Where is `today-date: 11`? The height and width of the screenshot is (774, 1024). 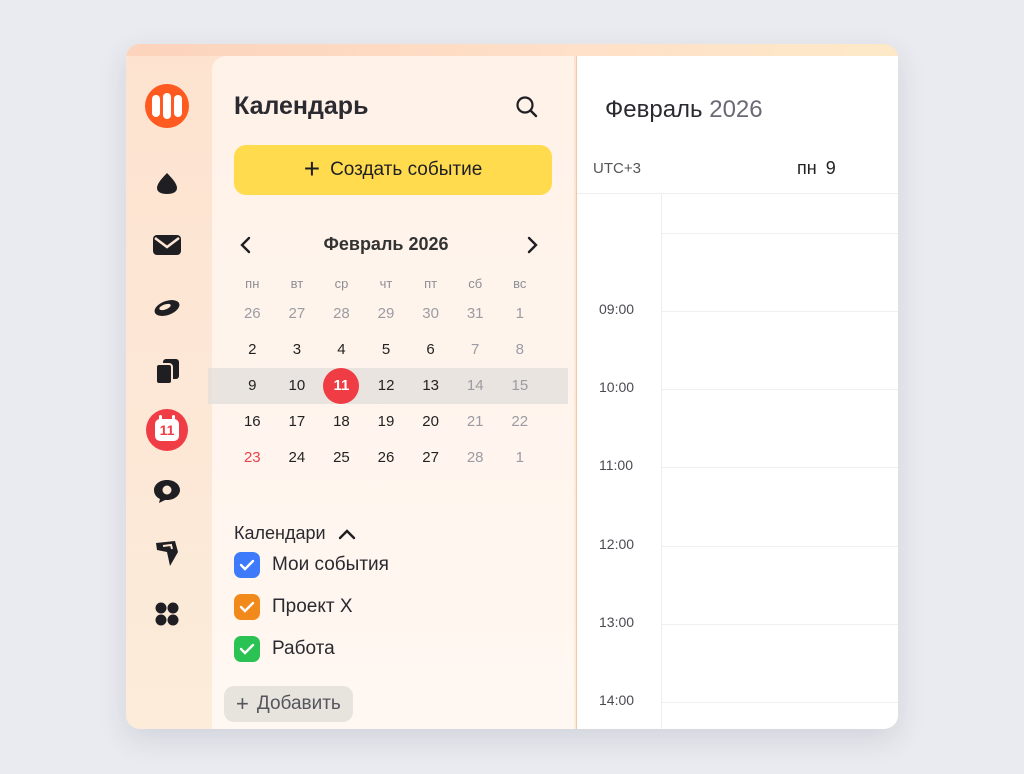 today-date: 11 is located at coordinates (341, 386).